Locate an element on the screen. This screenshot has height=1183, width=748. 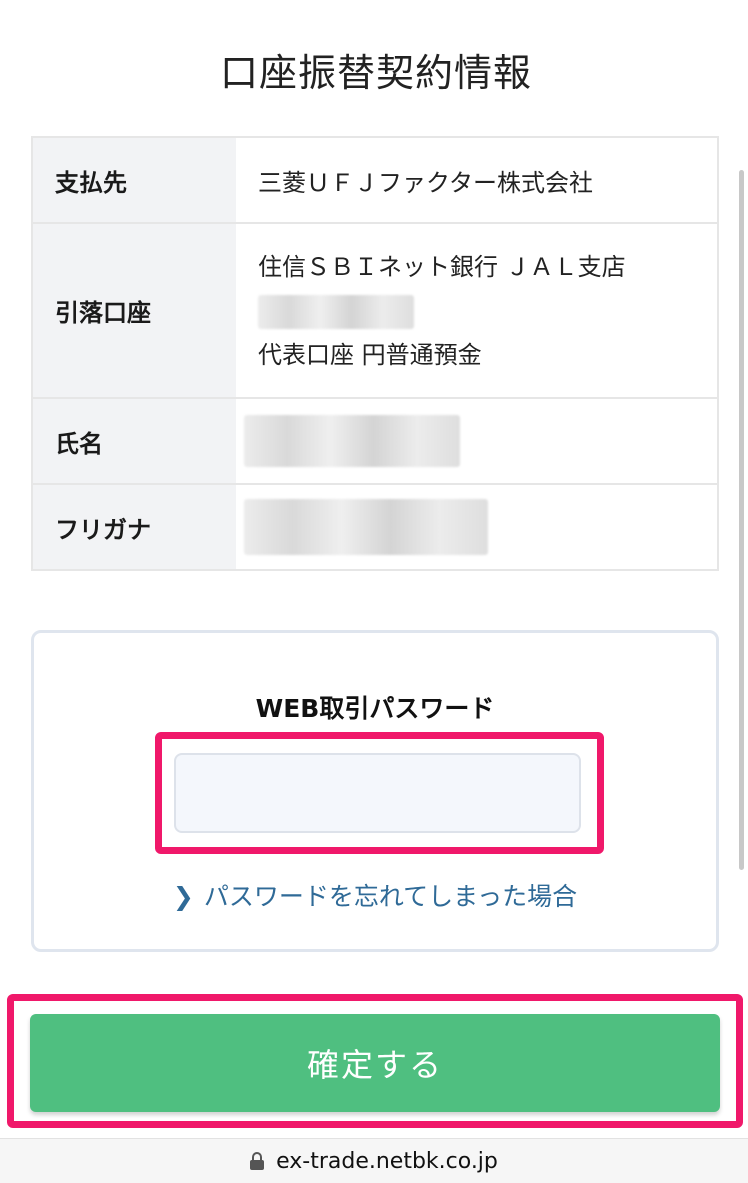
payee-label: 支払先 is located at coordinates (134, 180).